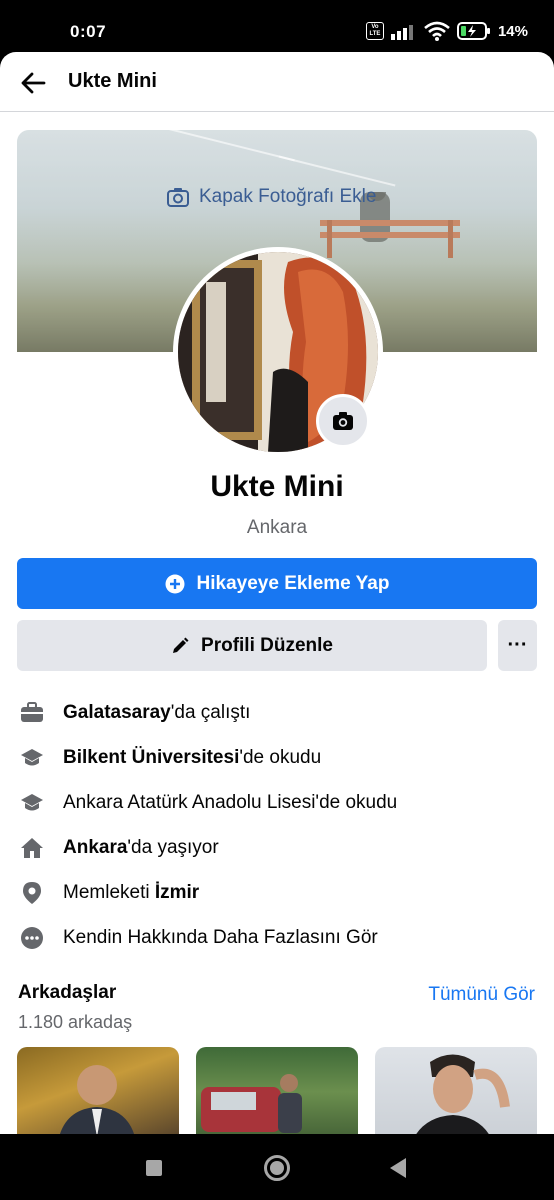 Image resolution: width=554 pixels, height=1200 pixels. What do you see at coordinates (481, 995) in the screenshot?
I see `see-all-friends-link: Tümünü Gör` at bounding box center [481, 995].